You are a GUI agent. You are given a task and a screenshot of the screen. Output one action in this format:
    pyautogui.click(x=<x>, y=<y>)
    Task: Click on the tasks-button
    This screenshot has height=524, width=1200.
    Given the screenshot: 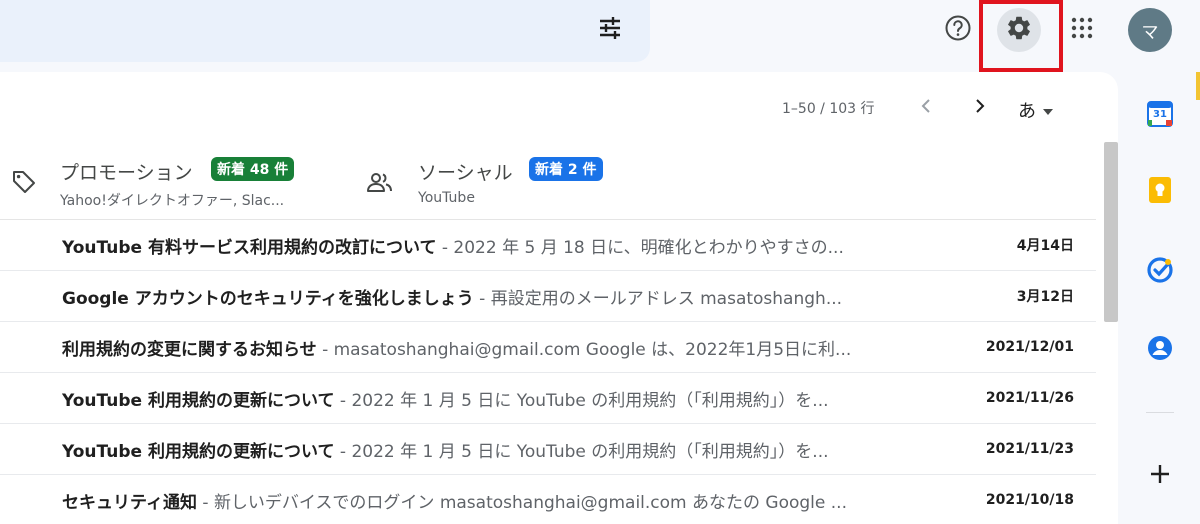 What is the action you would take?
    pyautogui.click(x=1160, y=272)
    